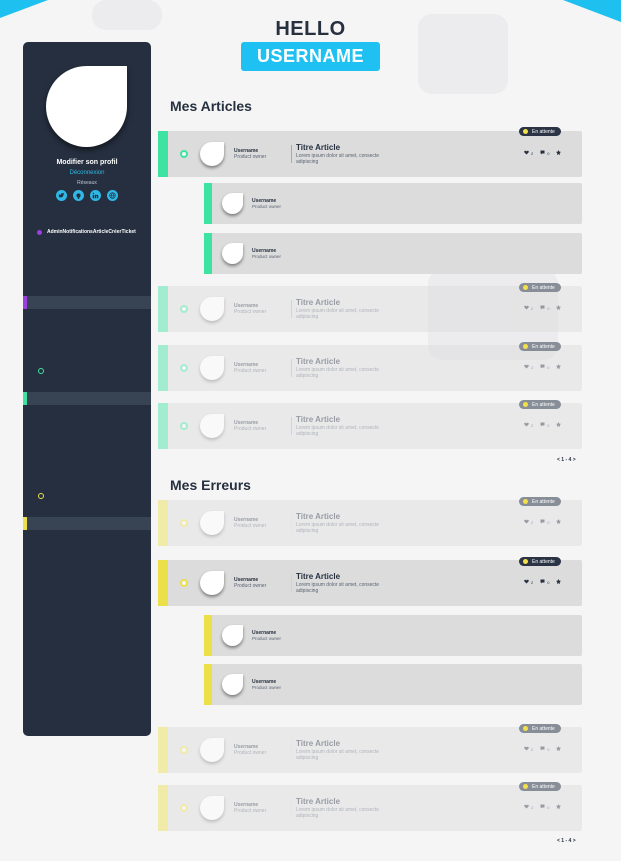 The height and width of the screenshot is (861, 621). Describe the element at coordinates (310, 29) in the screenshot. I see `hello-heading: HELLO` at that location.